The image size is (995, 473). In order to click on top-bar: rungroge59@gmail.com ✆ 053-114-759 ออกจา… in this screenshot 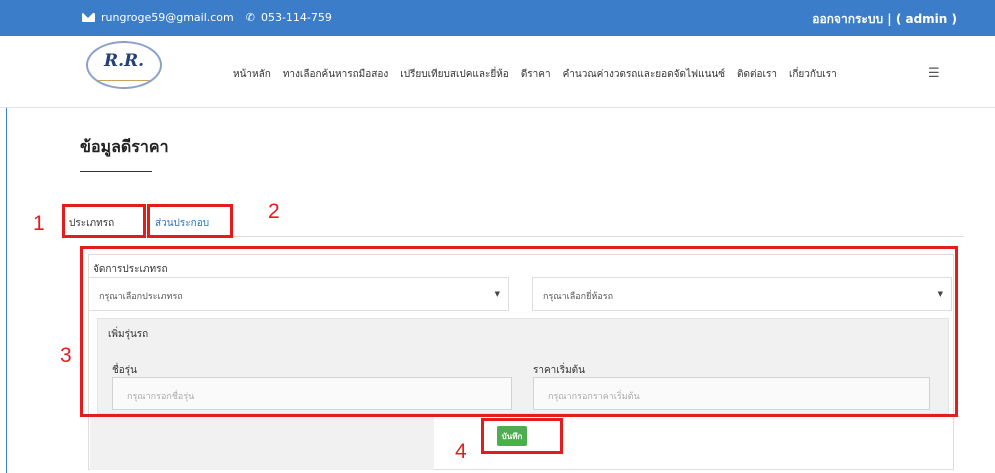, I will do `click(497, 18)`.